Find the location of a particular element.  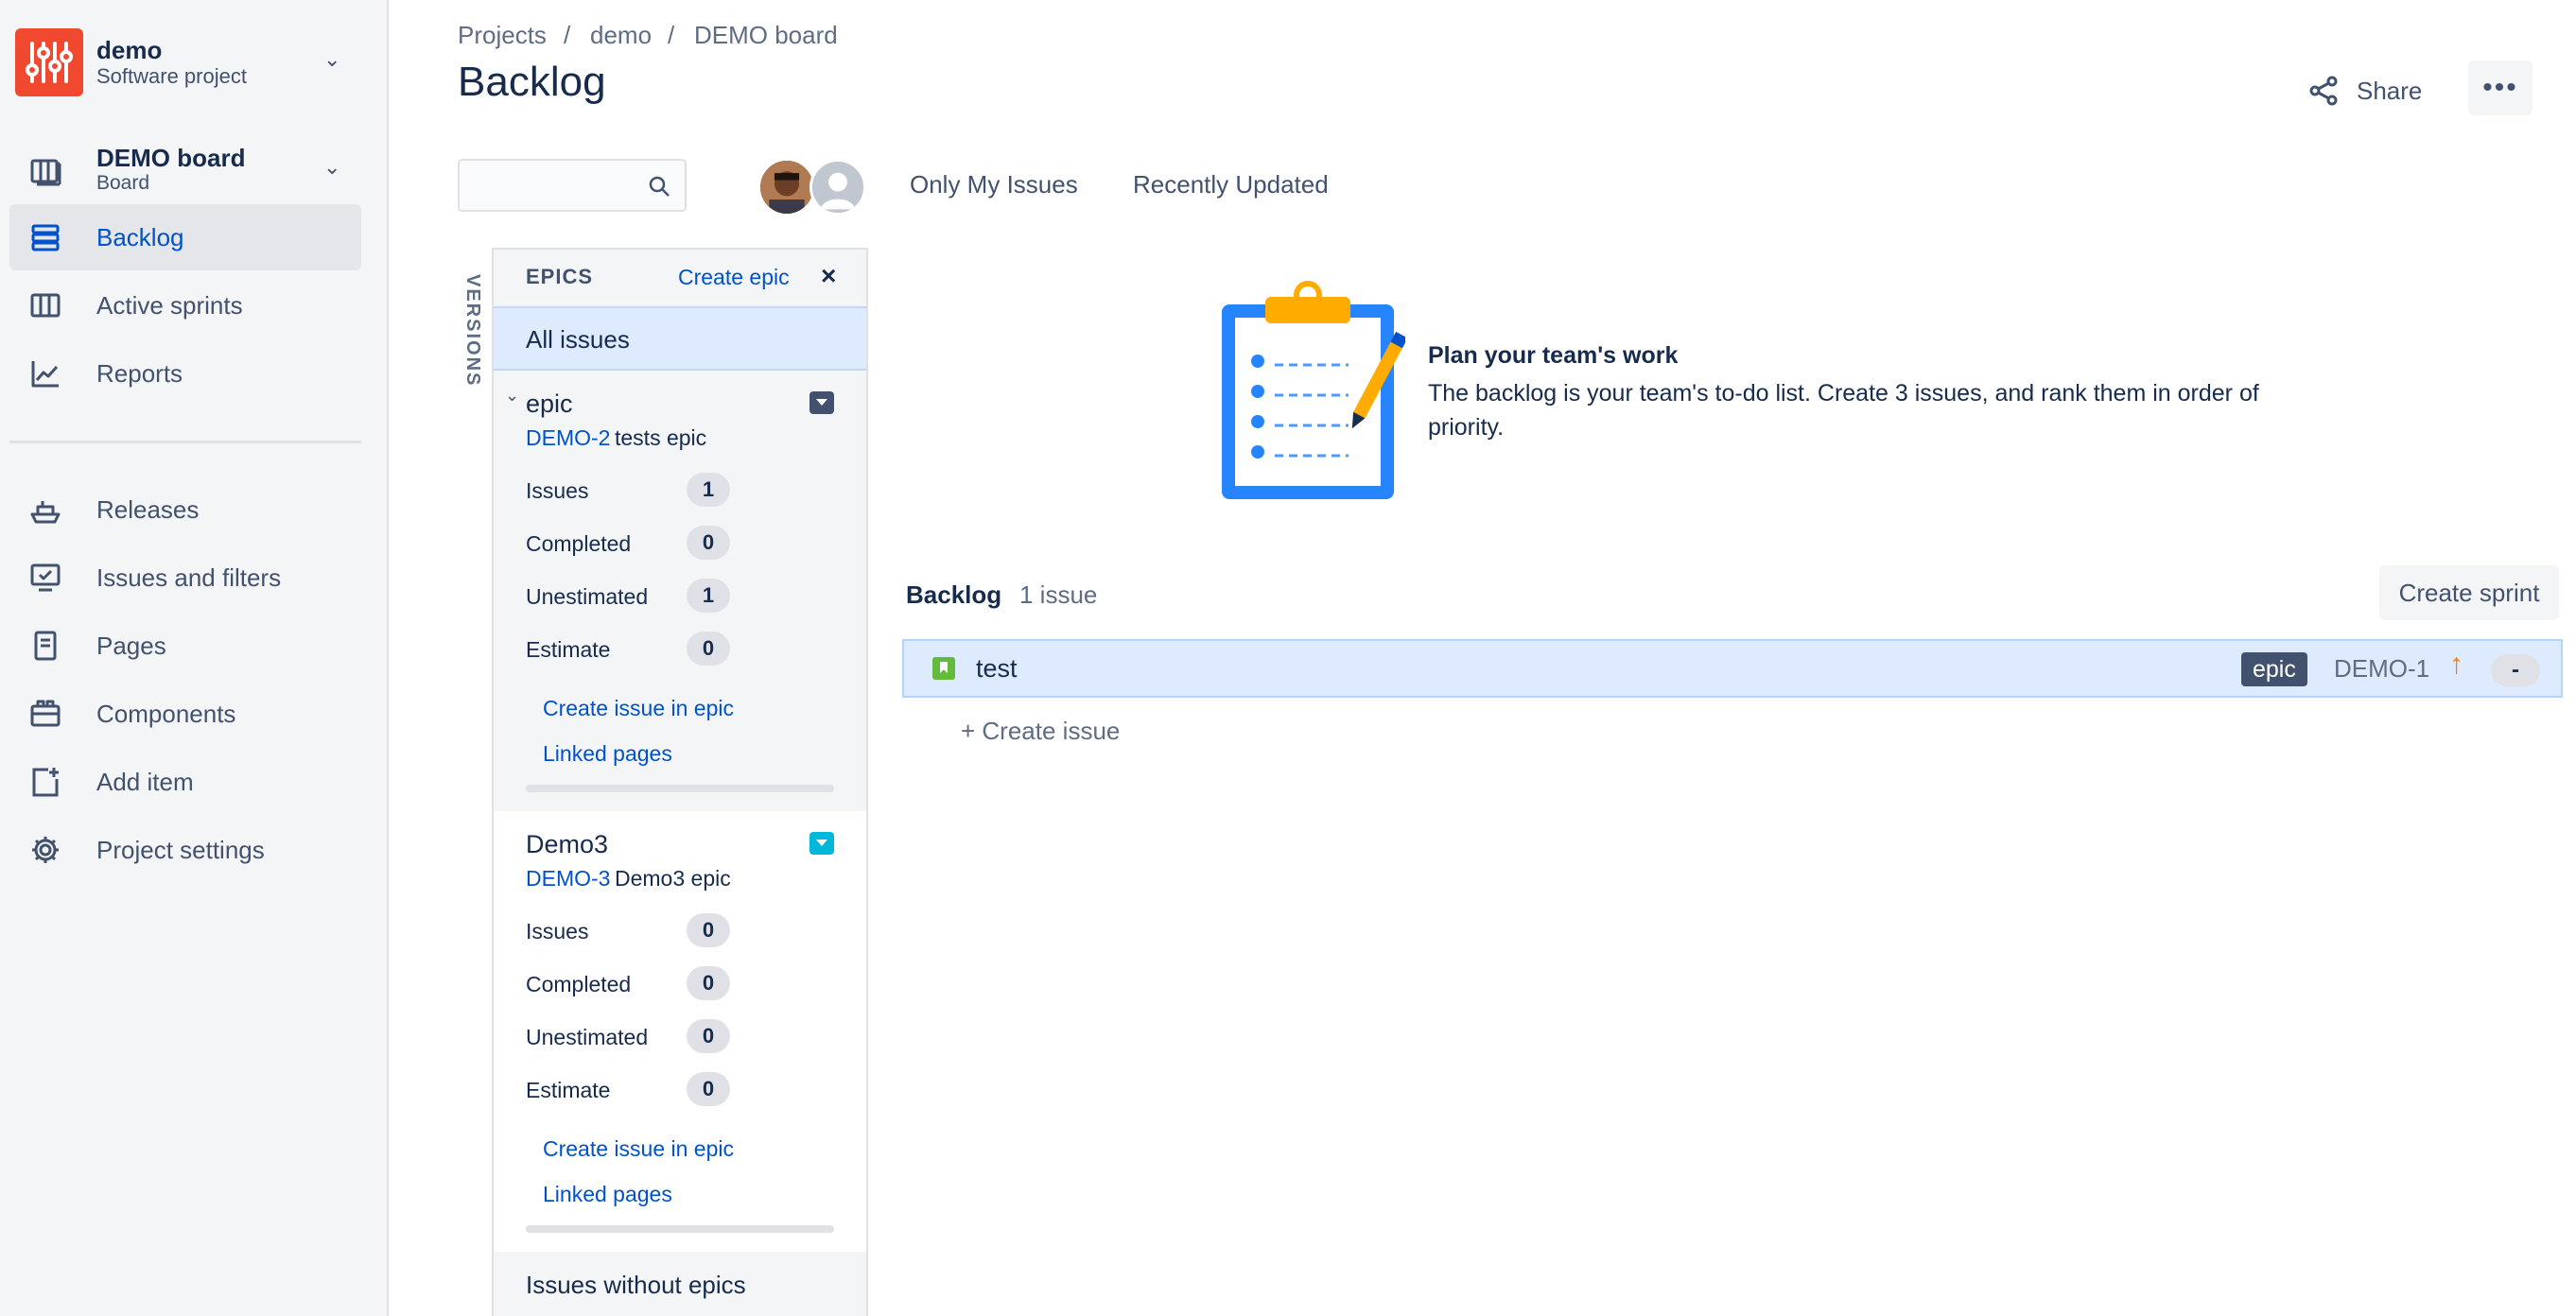

backlog-title: Backlog is located at coordinates (954, 594).